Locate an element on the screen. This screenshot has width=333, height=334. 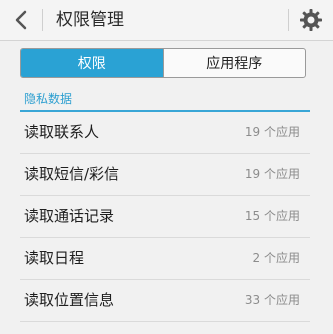
tab-permissions: 权限 is located at coordinates (92, 63).